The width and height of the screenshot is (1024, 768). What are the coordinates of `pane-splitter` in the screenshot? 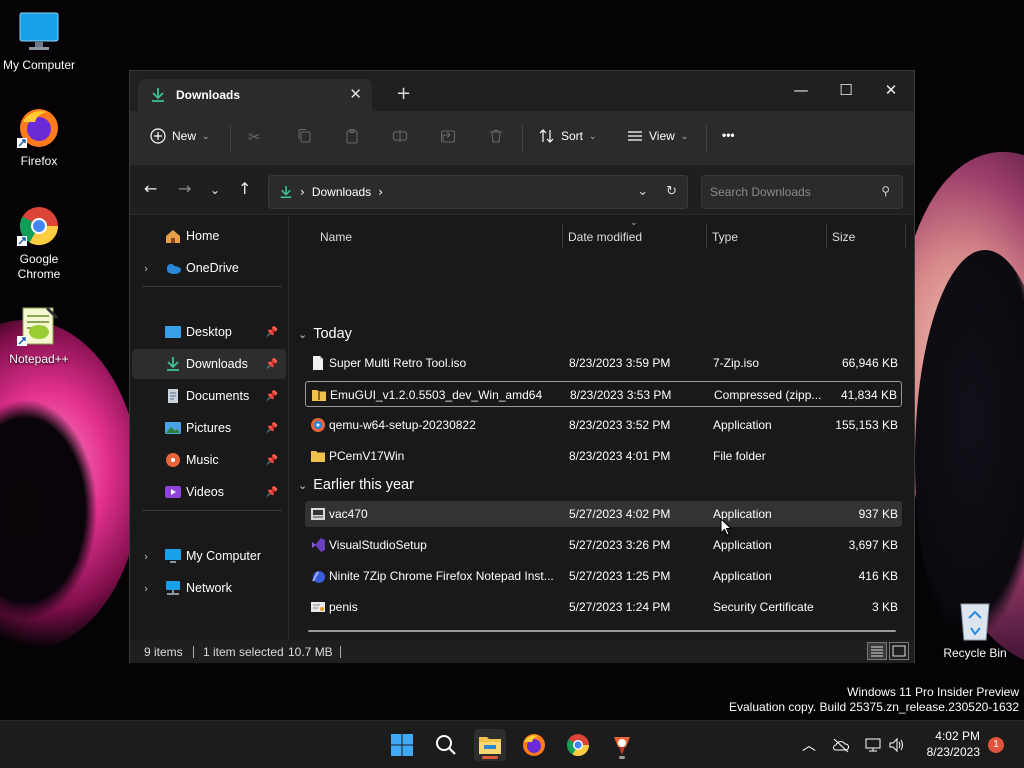 It's located at (288, 428).